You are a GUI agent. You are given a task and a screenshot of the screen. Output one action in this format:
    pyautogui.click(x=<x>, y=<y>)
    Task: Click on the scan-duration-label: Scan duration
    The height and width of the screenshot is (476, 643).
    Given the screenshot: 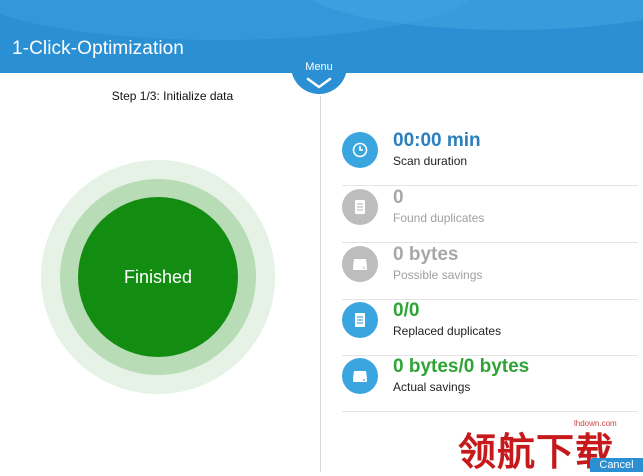 What is the action you would take?
    pyautogui.click(x=430, y=161)
    